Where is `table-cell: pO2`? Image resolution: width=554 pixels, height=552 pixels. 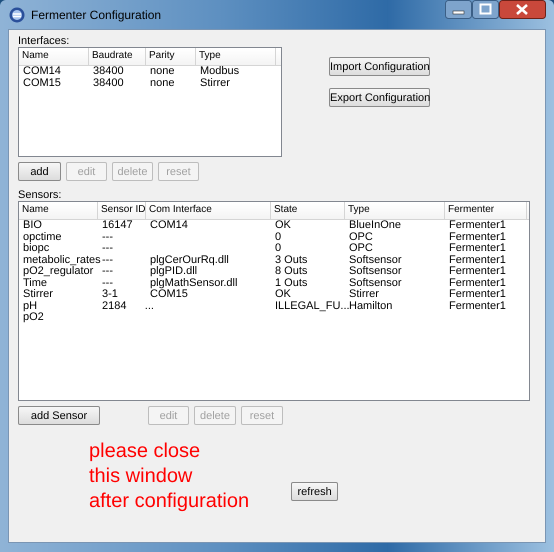
table-cell: pO2 is located at coordinates (33, 317).